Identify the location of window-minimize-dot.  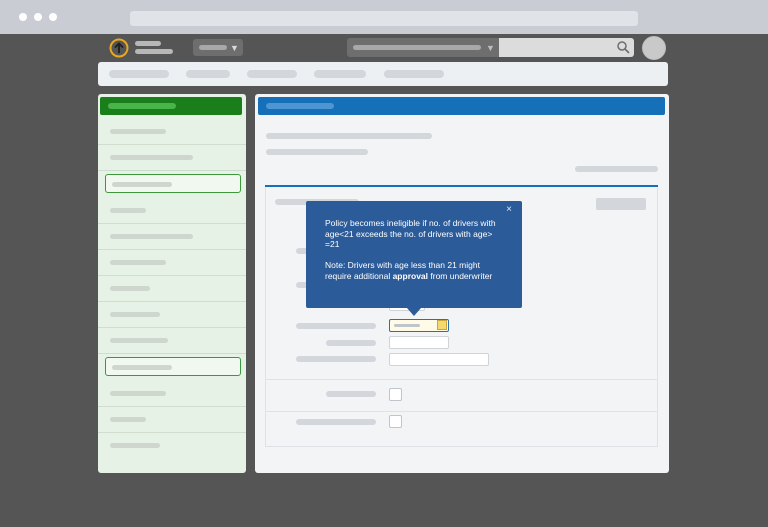
(38, 17).